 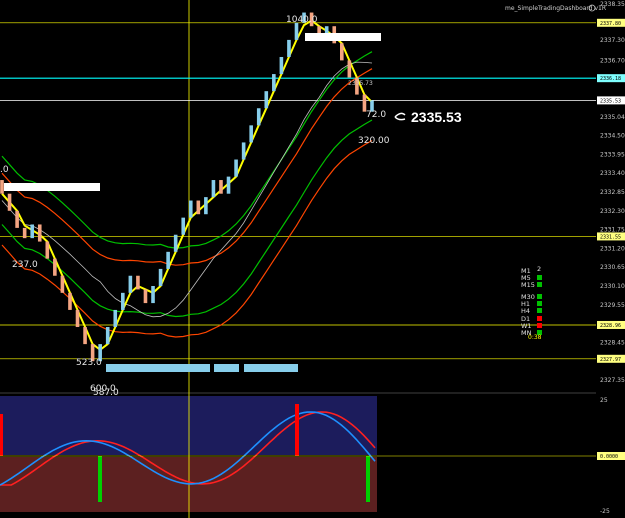 I want to click on timeframe-label: M15, so click(x=528, y=285).